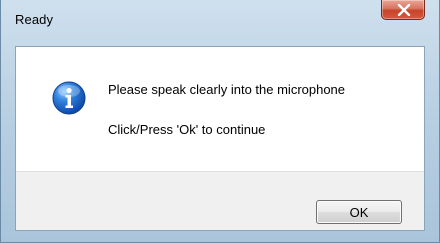 The image size is (440, 243). What do you see at coordinates (34, 19) in the screenshot?
I see `window-title: Ready` at bounding box center [34, 19].